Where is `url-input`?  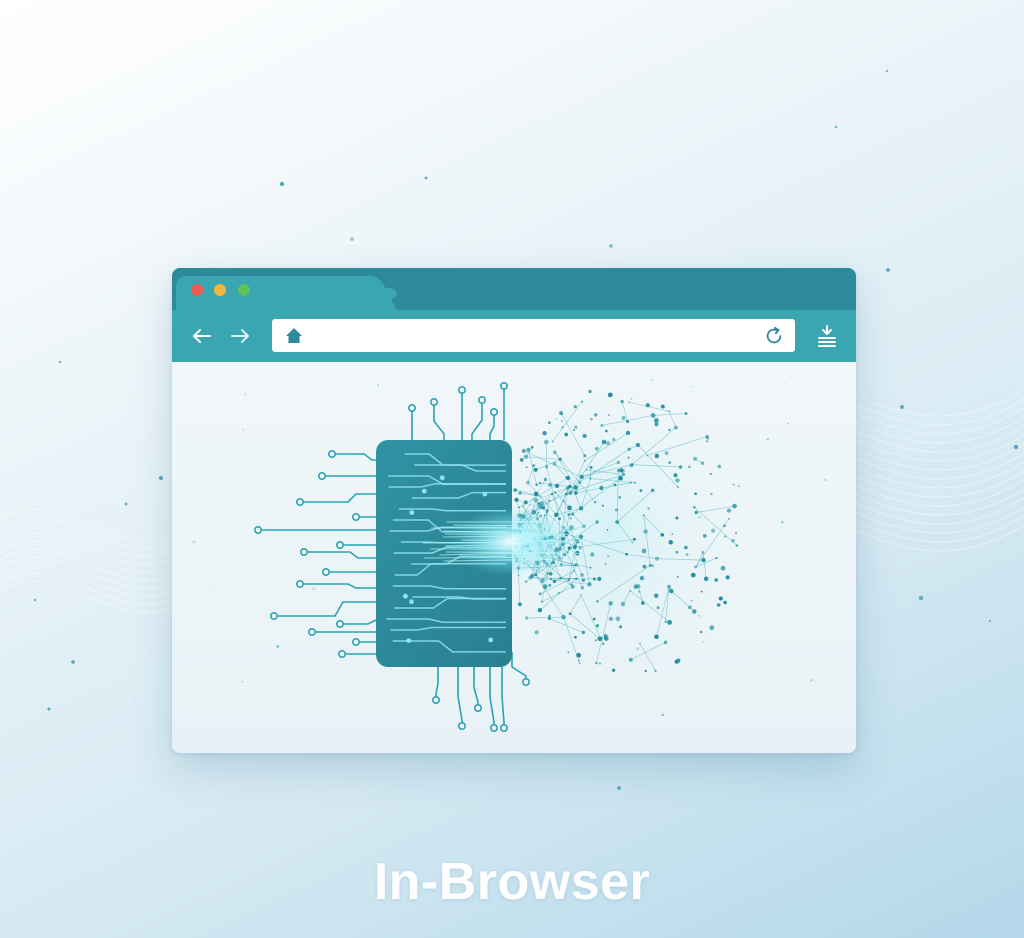
url-input is located at coordinates (532, 336).